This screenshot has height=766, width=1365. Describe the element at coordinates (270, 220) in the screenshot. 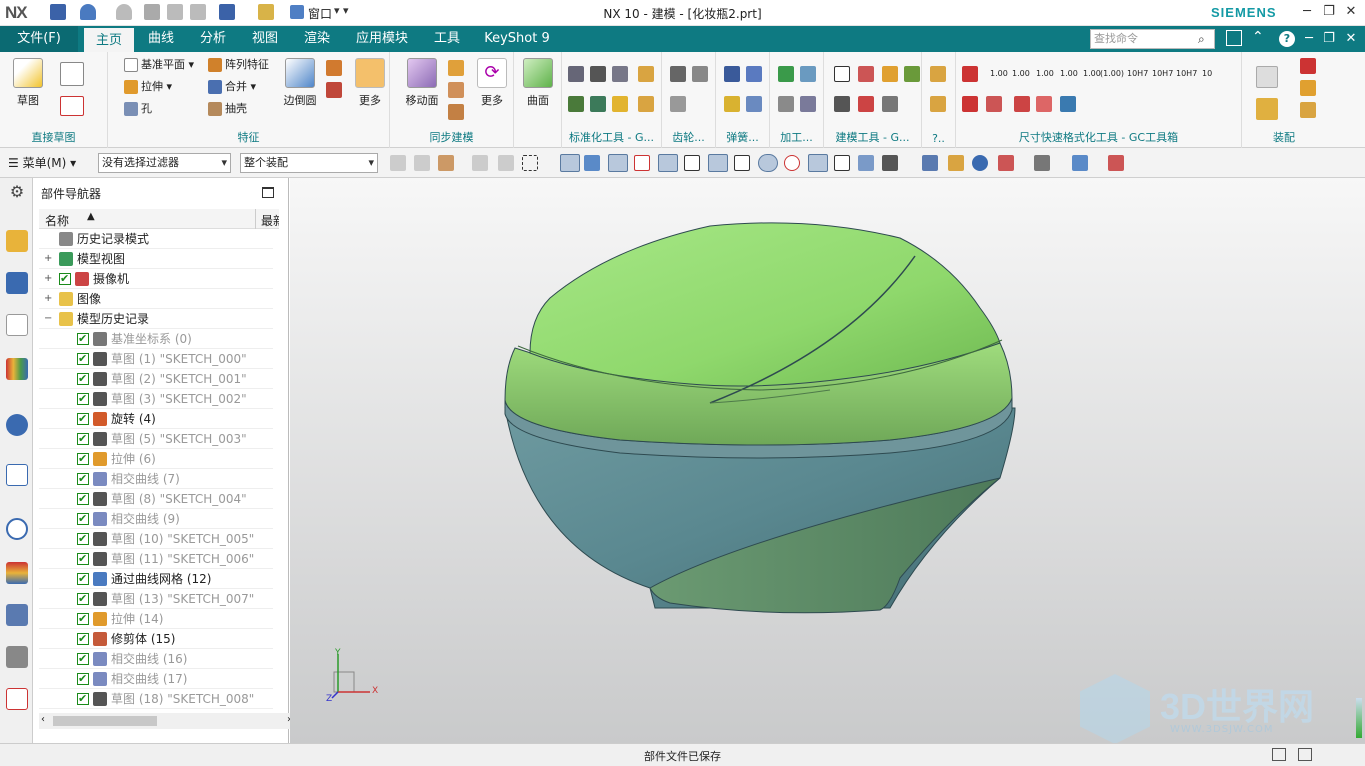

I see `column-latest: 最新` at that location.